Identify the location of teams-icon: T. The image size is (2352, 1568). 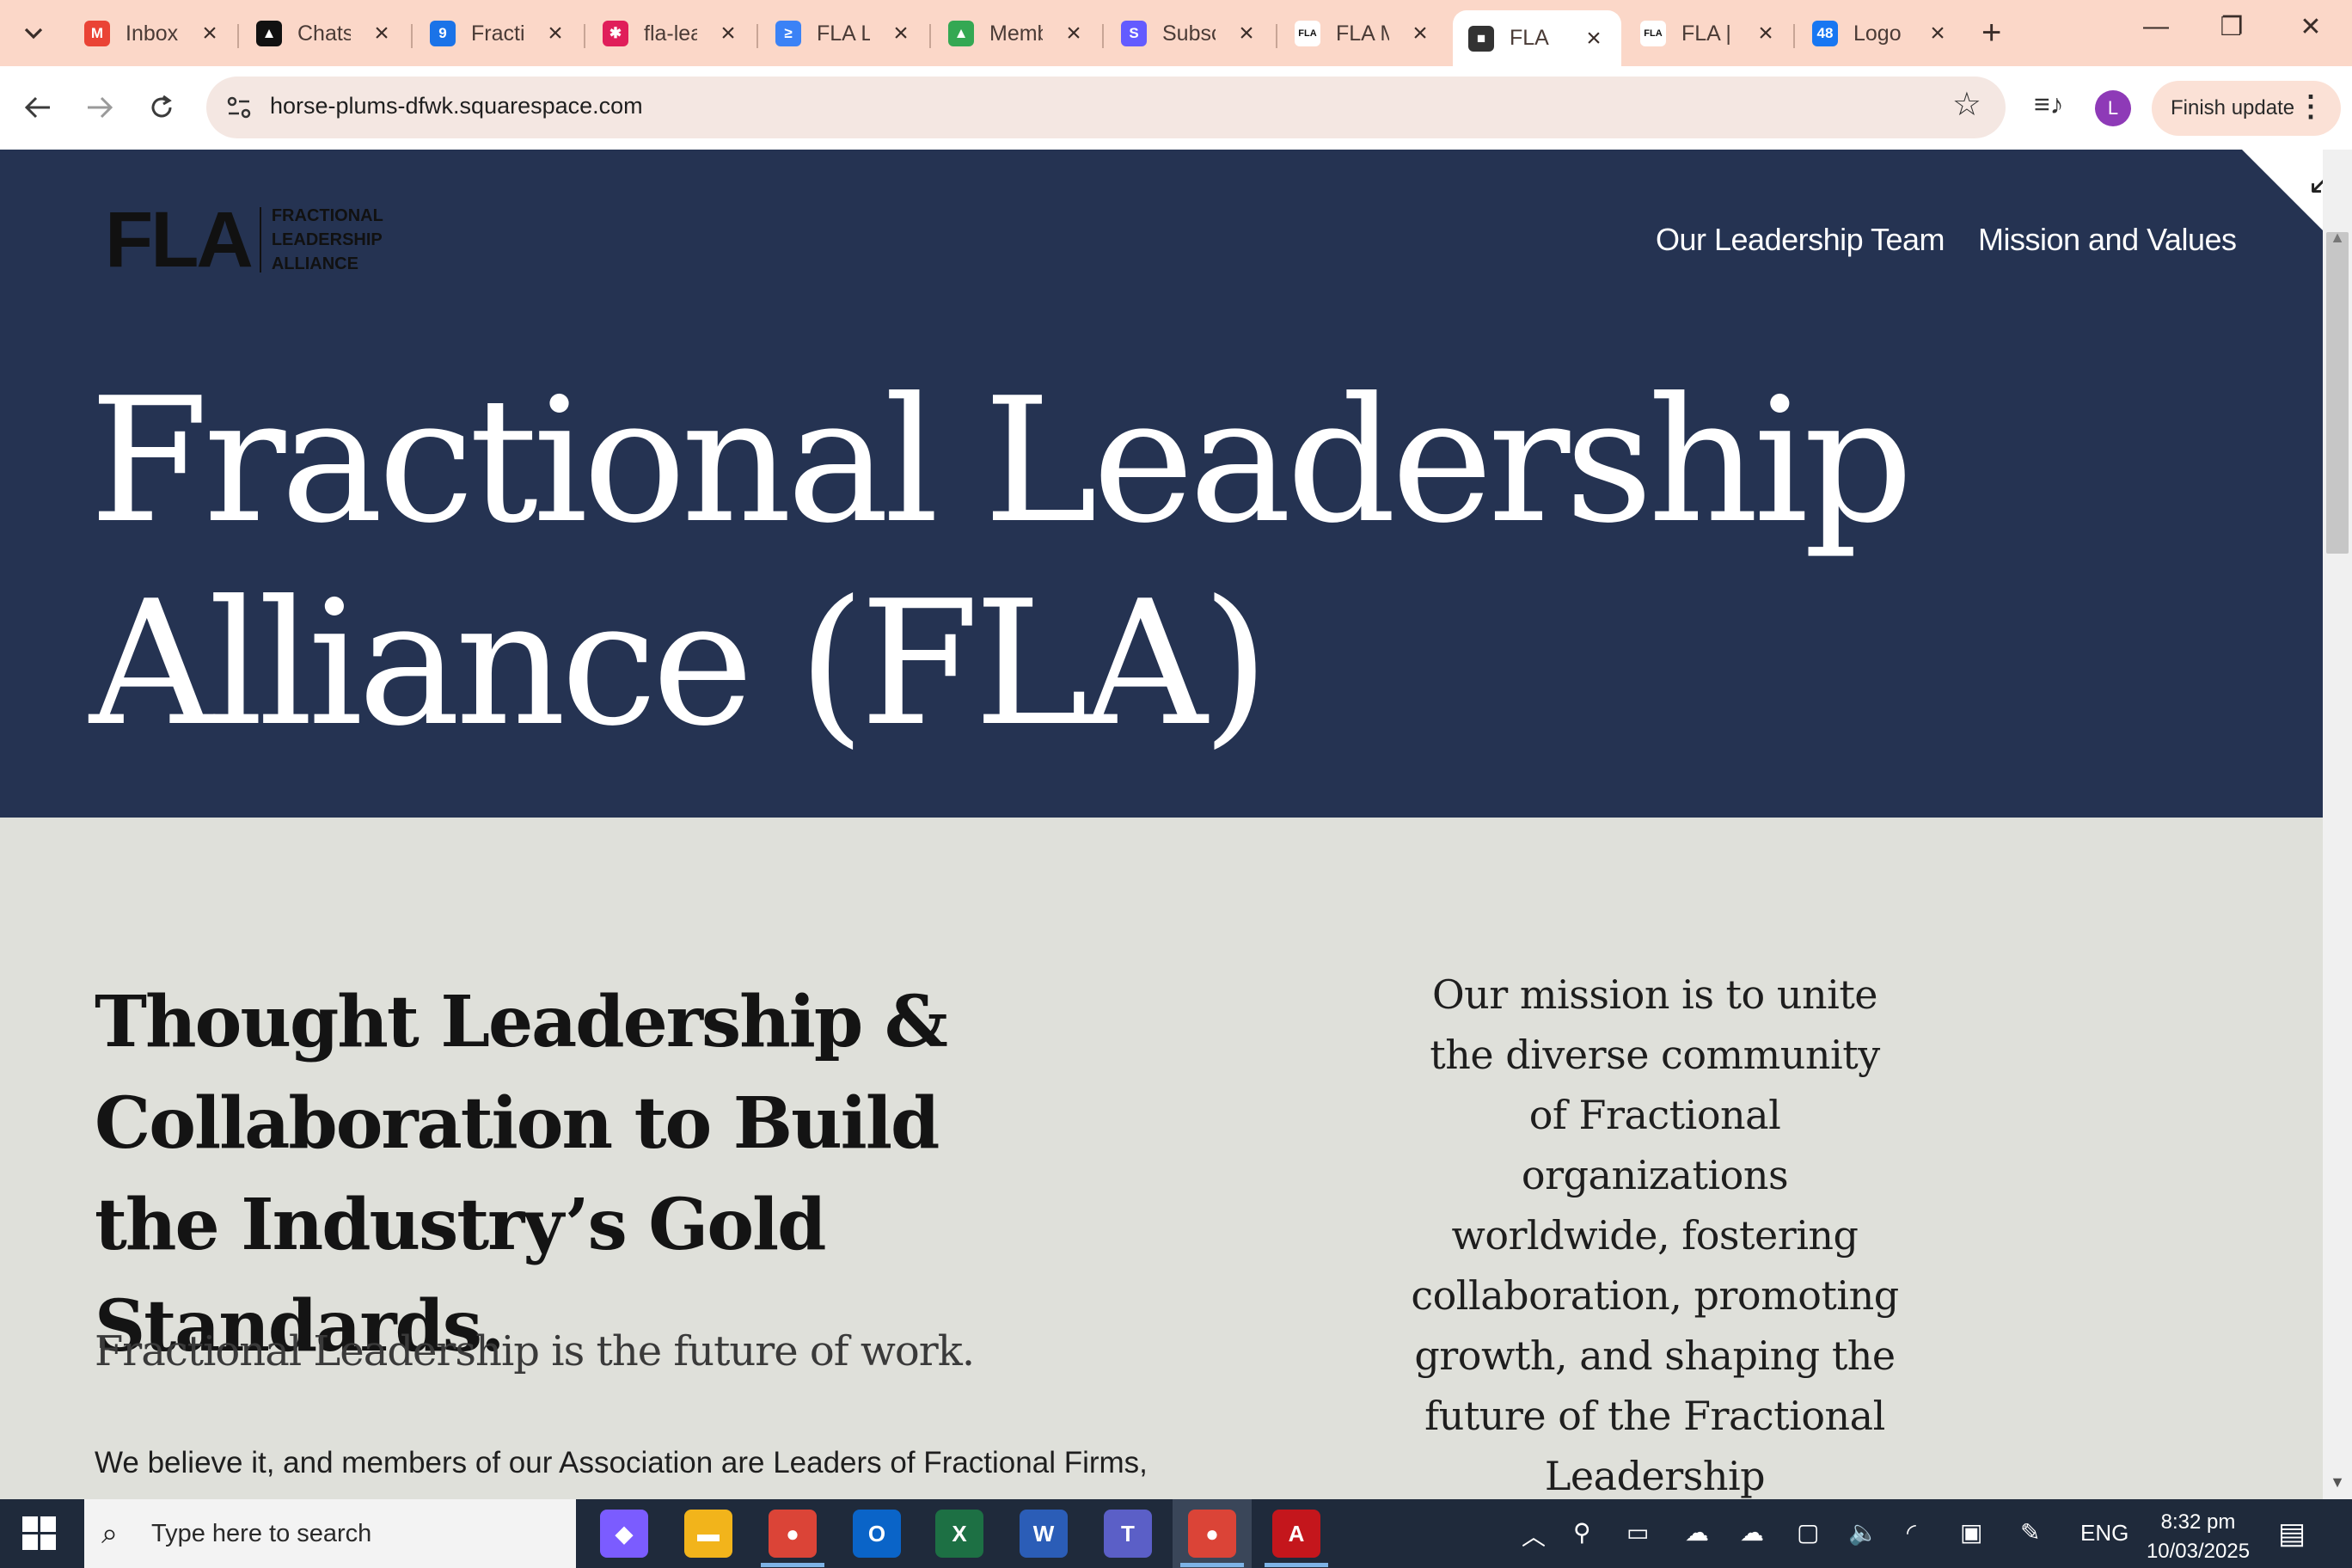
(1128, 1534).